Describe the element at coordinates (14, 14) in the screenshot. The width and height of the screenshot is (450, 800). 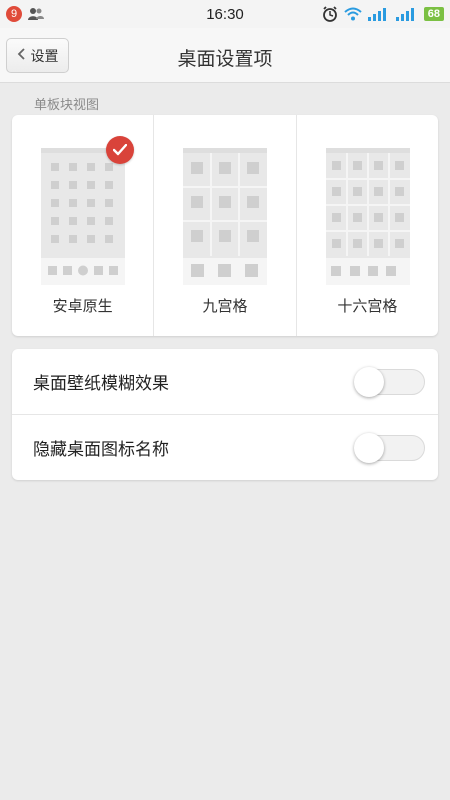
I see `notification-badge: 9` at that location.